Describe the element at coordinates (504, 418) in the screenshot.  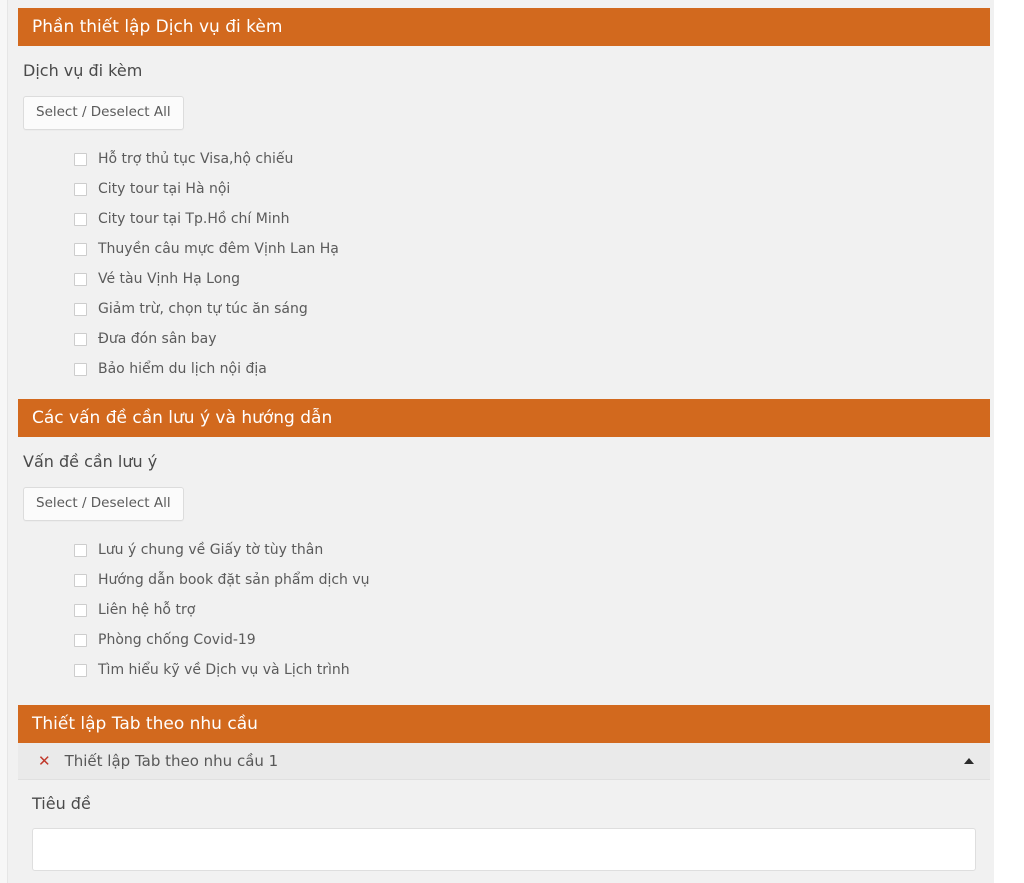
I see `section-header-notes: Các vấn đề cần lưu ý và hướng dẫn` at that location.